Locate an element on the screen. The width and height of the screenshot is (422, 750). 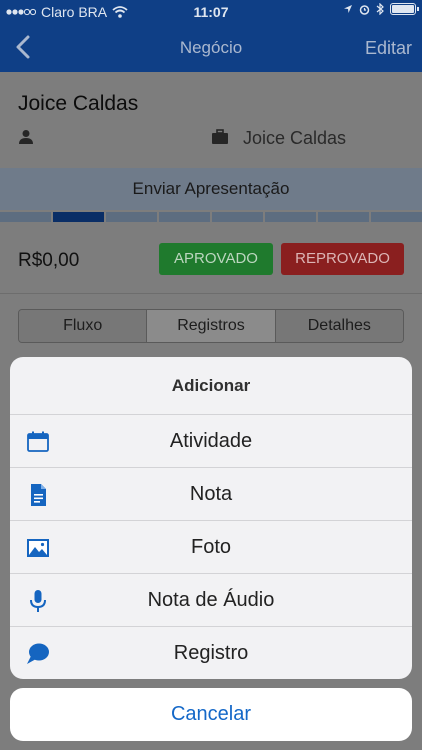
stage-label: Enviar Apresentação is located at coordinates (211, 188).